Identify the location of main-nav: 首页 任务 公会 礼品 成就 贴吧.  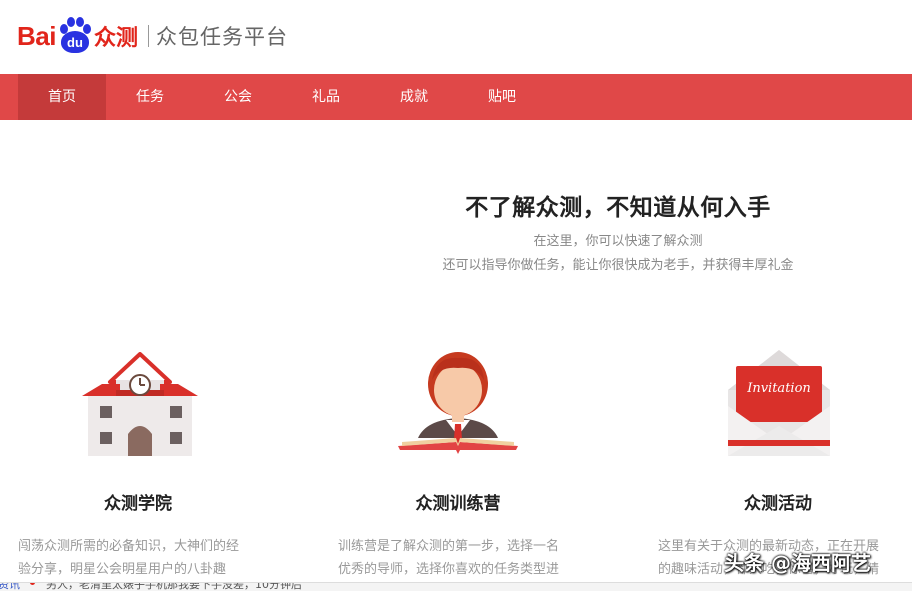
(456, 97).